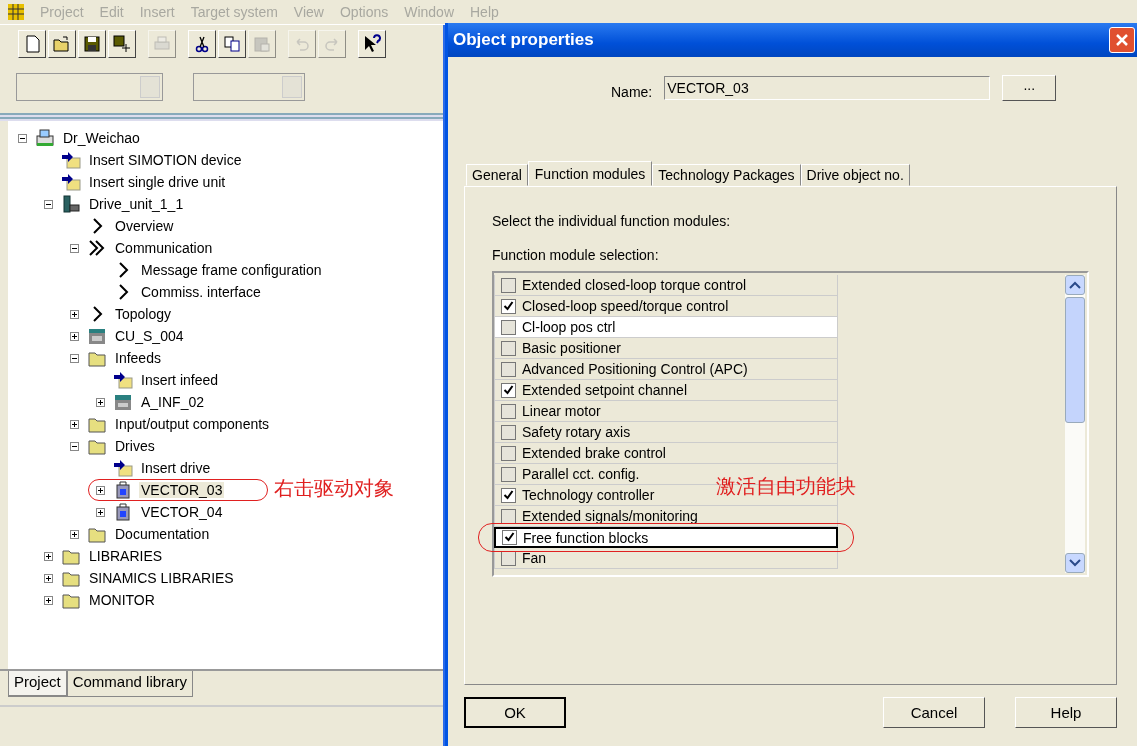  Describe the element at coordinates (666, 390) in the screenshot. I see `list-row: Extended setpoint channel` at that location.